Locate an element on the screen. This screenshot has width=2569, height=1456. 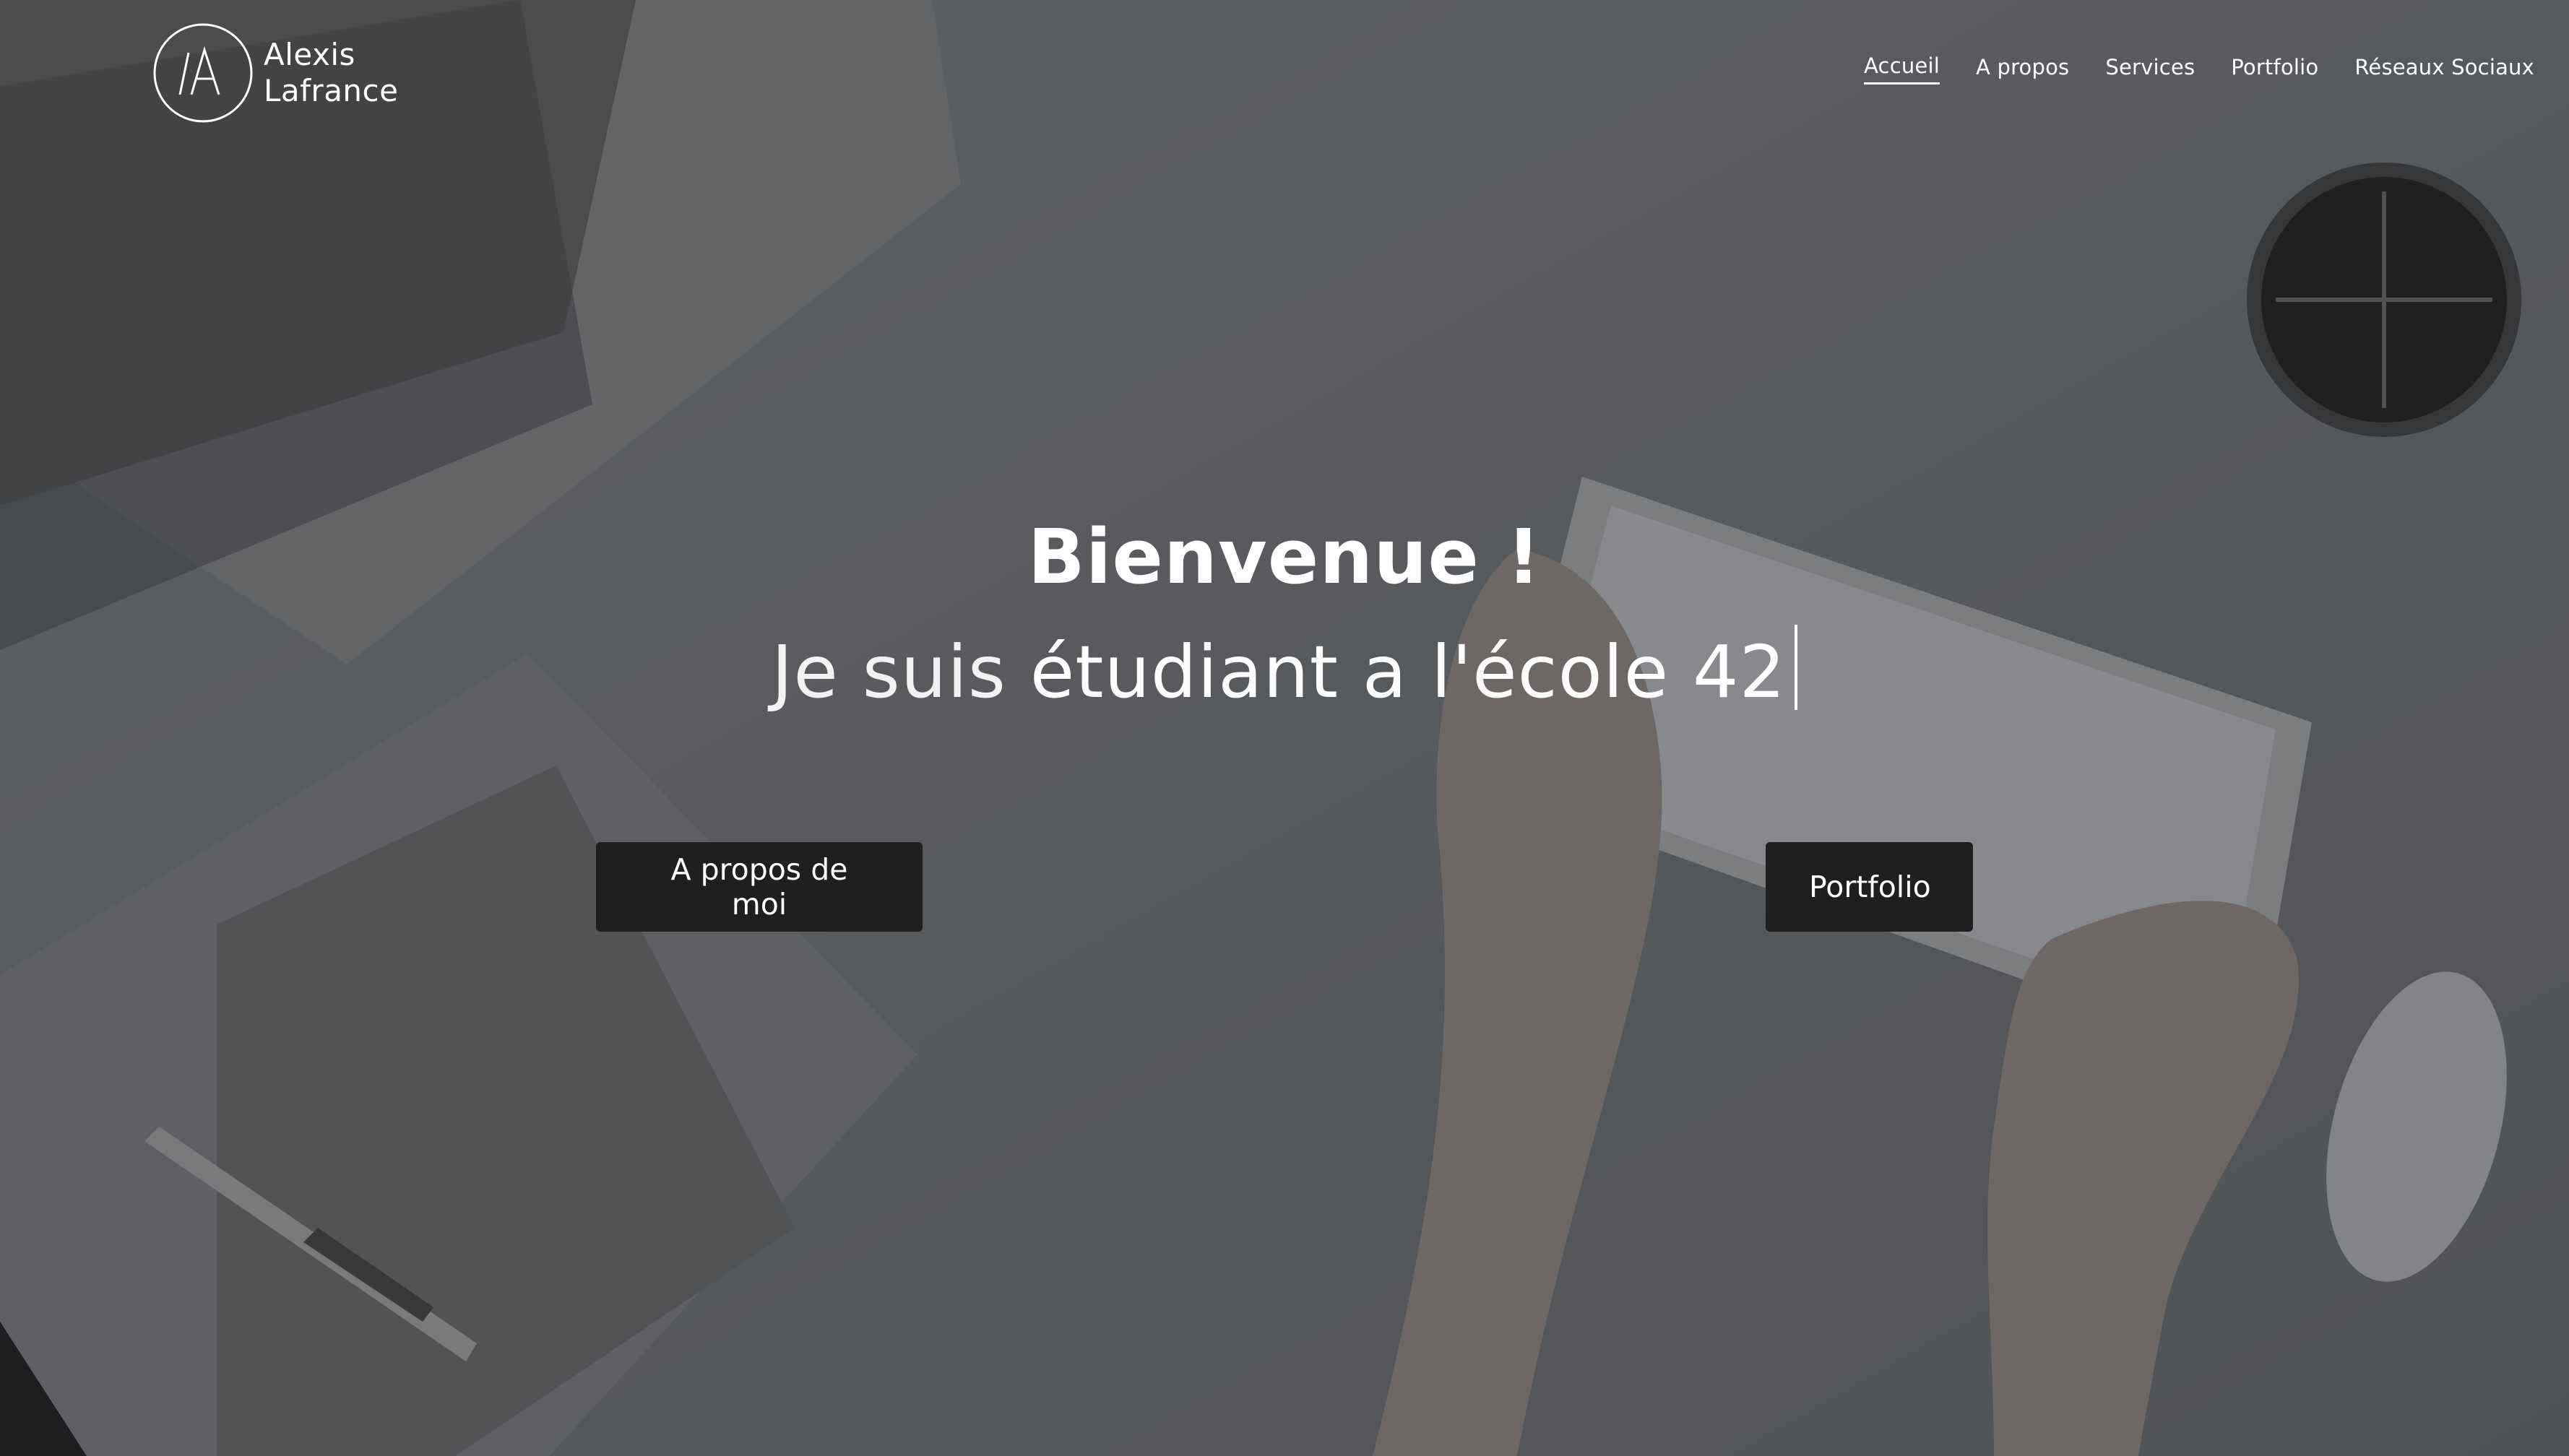
portfolio-button: Portfolio is located at coordinates (1870, 887).